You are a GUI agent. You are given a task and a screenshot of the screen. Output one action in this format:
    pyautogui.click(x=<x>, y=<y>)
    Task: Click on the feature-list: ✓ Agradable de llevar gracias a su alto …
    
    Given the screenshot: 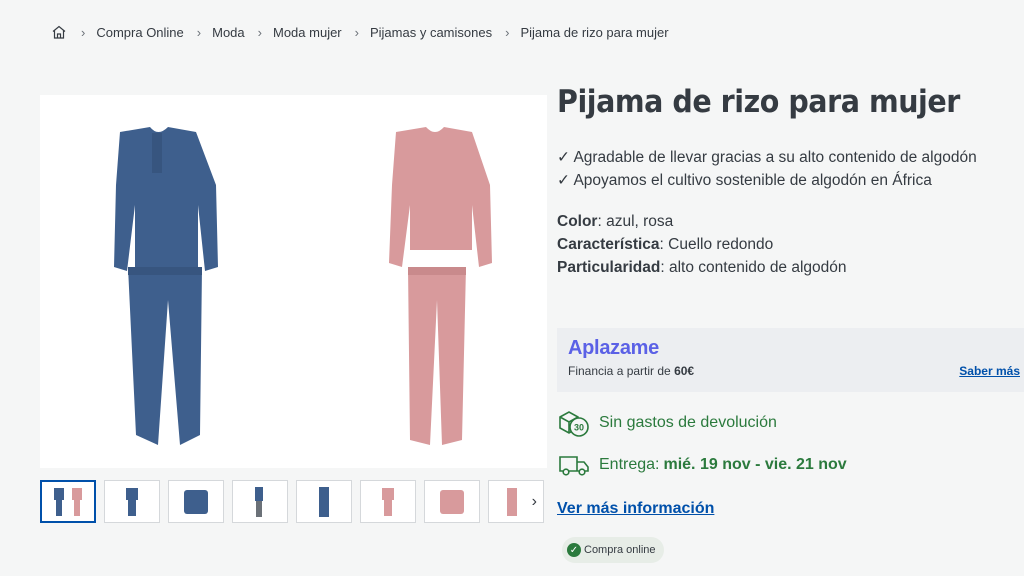 What is the action you would take?
    pyautogui.click(x=767, y=169)
    